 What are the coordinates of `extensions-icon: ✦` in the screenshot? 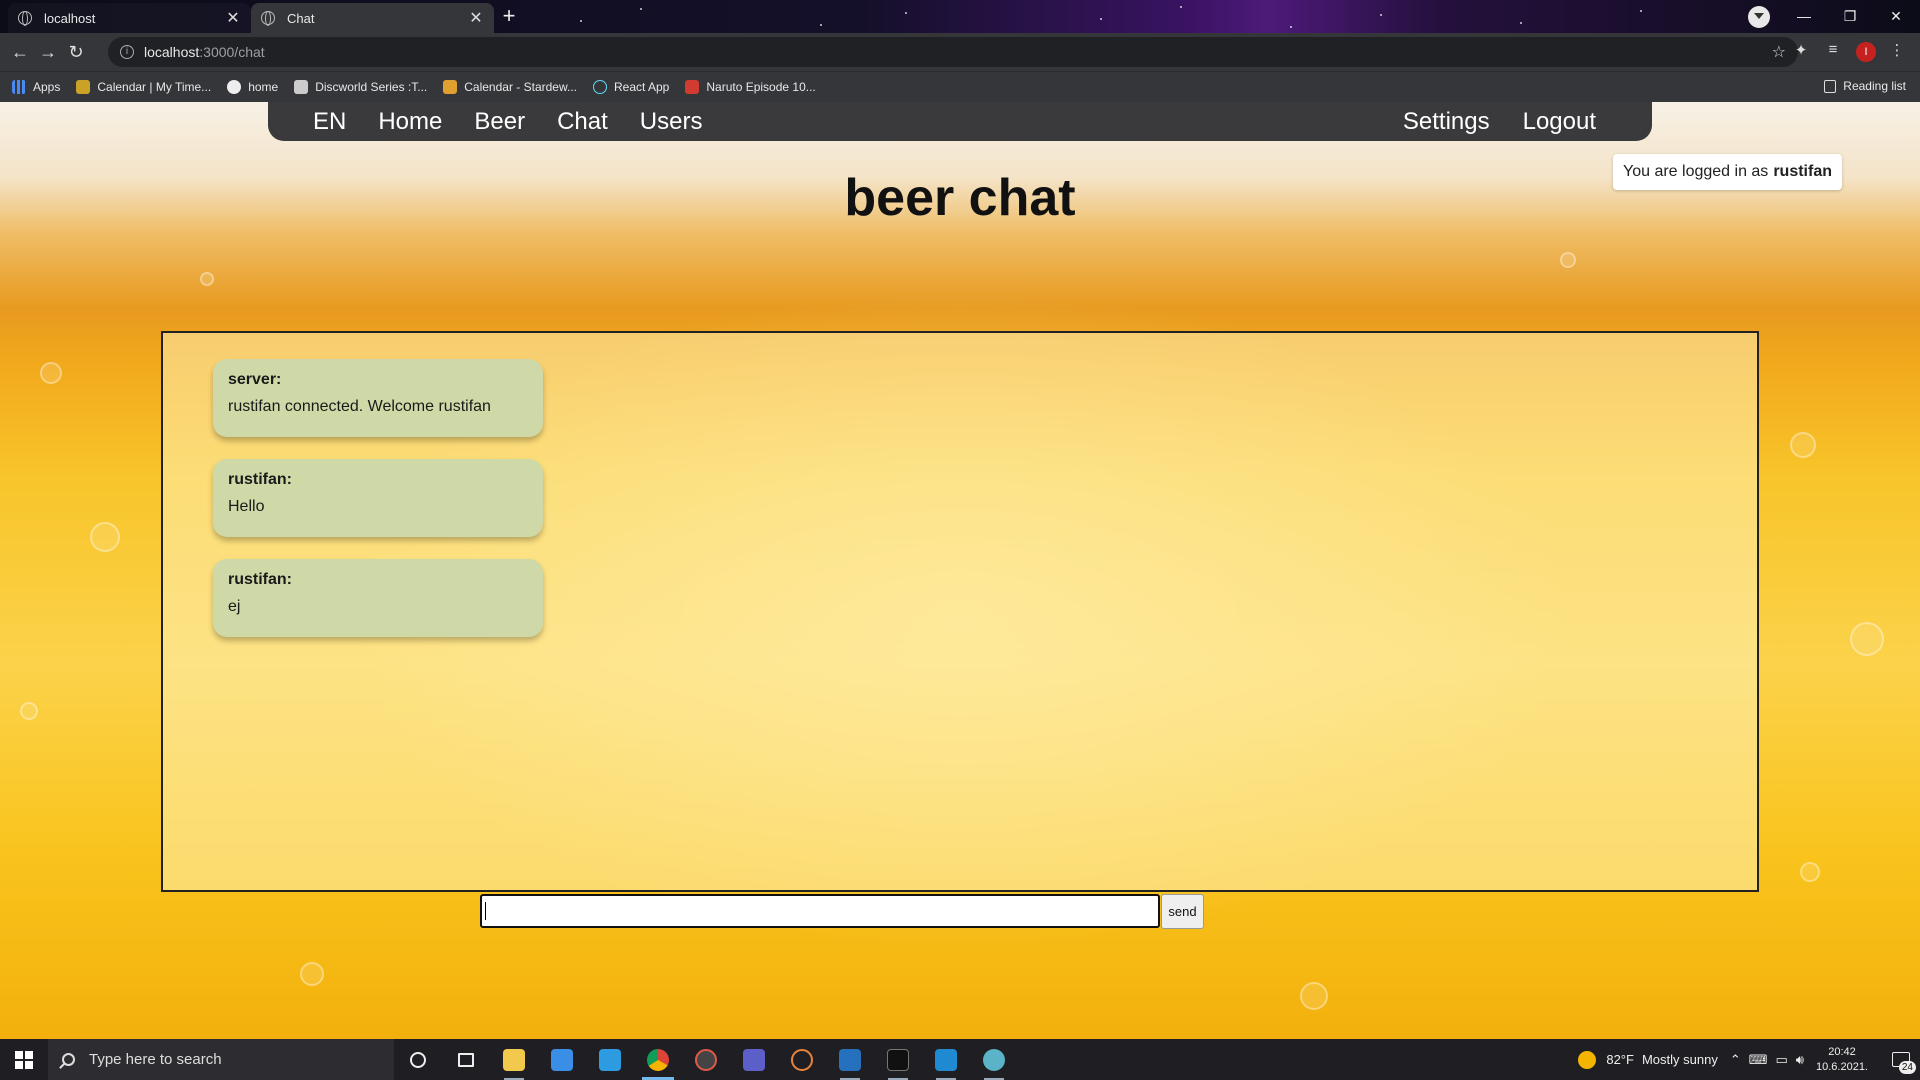 It's located at (1801, 50).